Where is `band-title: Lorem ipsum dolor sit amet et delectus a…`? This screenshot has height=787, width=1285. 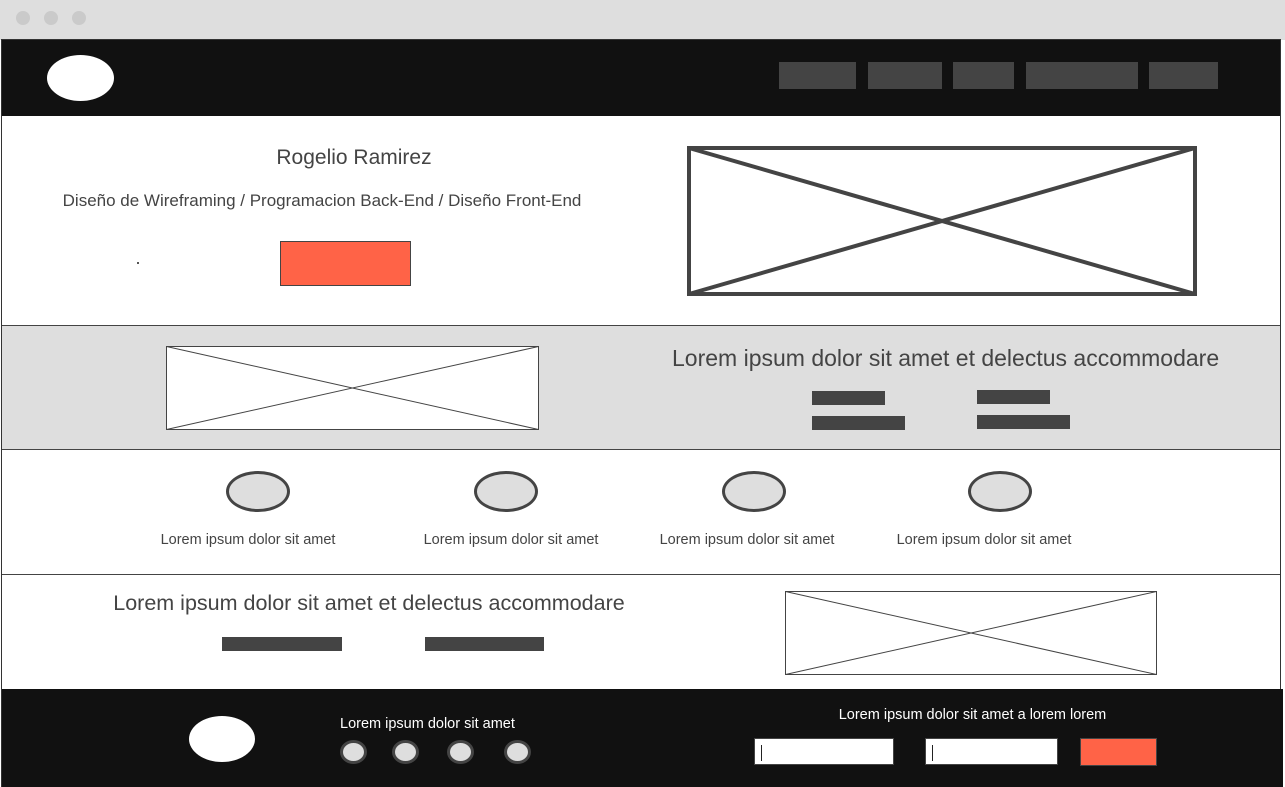
band-title: Lorem ipsum dolor sit amet et delectus a… is located at coordinates (946, 358).